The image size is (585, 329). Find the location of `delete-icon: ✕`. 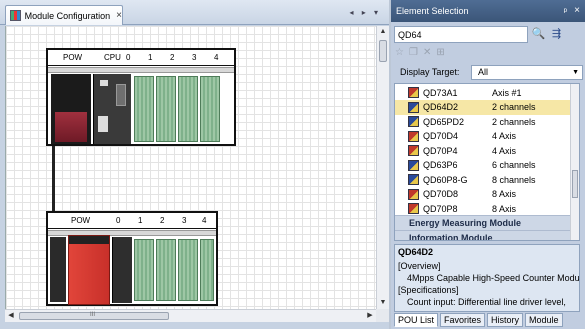

delete-icon: ✕ is located at coordinates (427, 55).